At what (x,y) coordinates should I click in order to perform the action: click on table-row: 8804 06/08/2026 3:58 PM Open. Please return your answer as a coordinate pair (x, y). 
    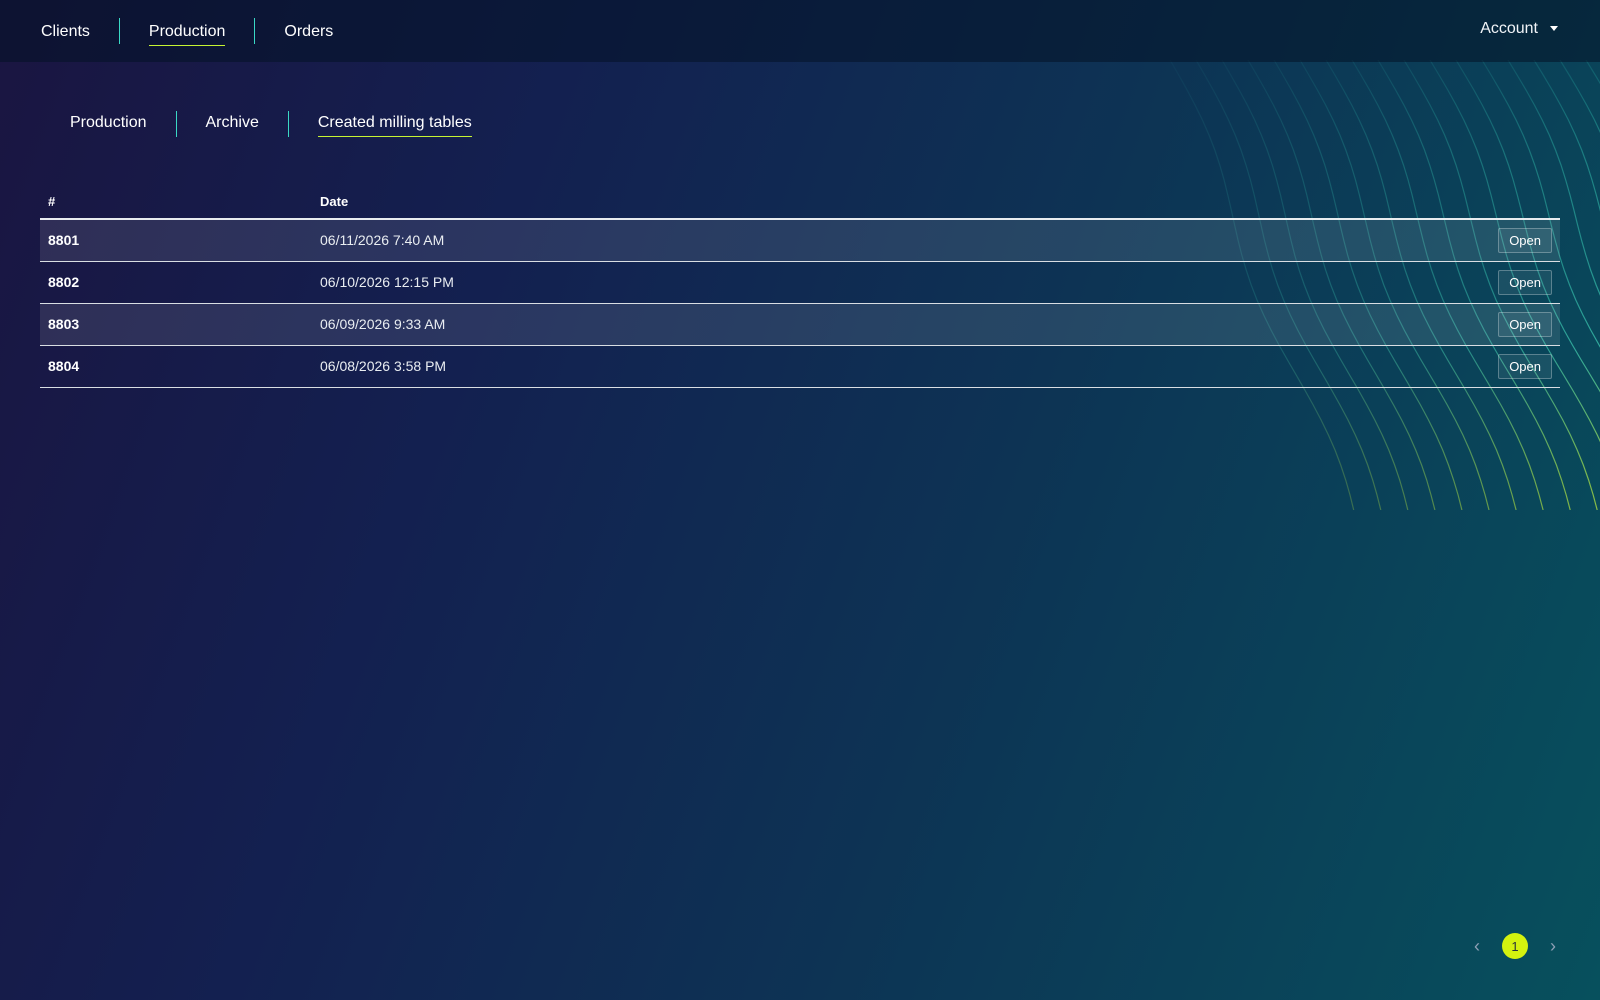
    Looking at the image, I should click on (800, 366).